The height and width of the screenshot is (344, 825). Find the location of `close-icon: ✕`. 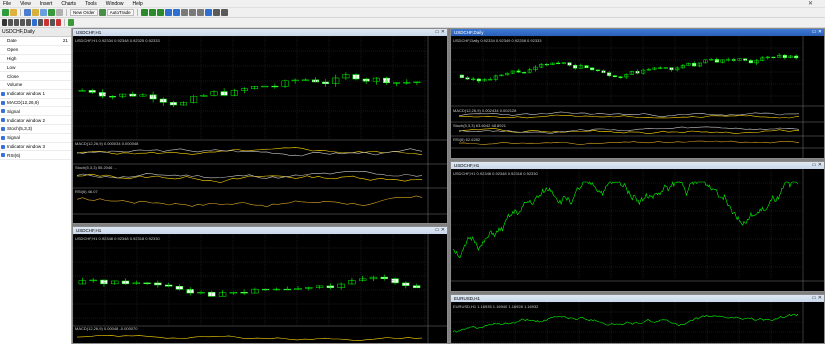

close-icon: ✕ is located at coordinates (810, 3).